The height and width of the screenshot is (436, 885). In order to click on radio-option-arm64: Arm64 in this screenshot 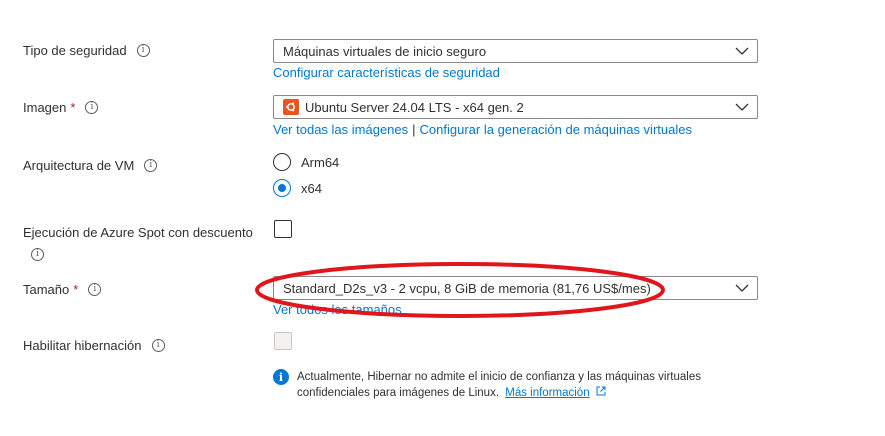, I will do `click(306, 162)`.